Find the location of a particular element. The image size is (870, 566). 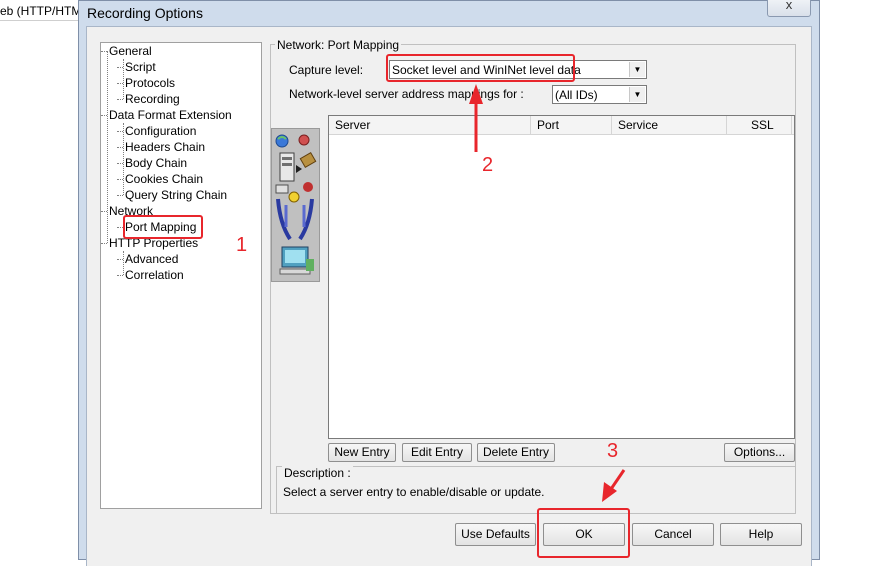

arrow-2-head is located at coordinates (476, 94).